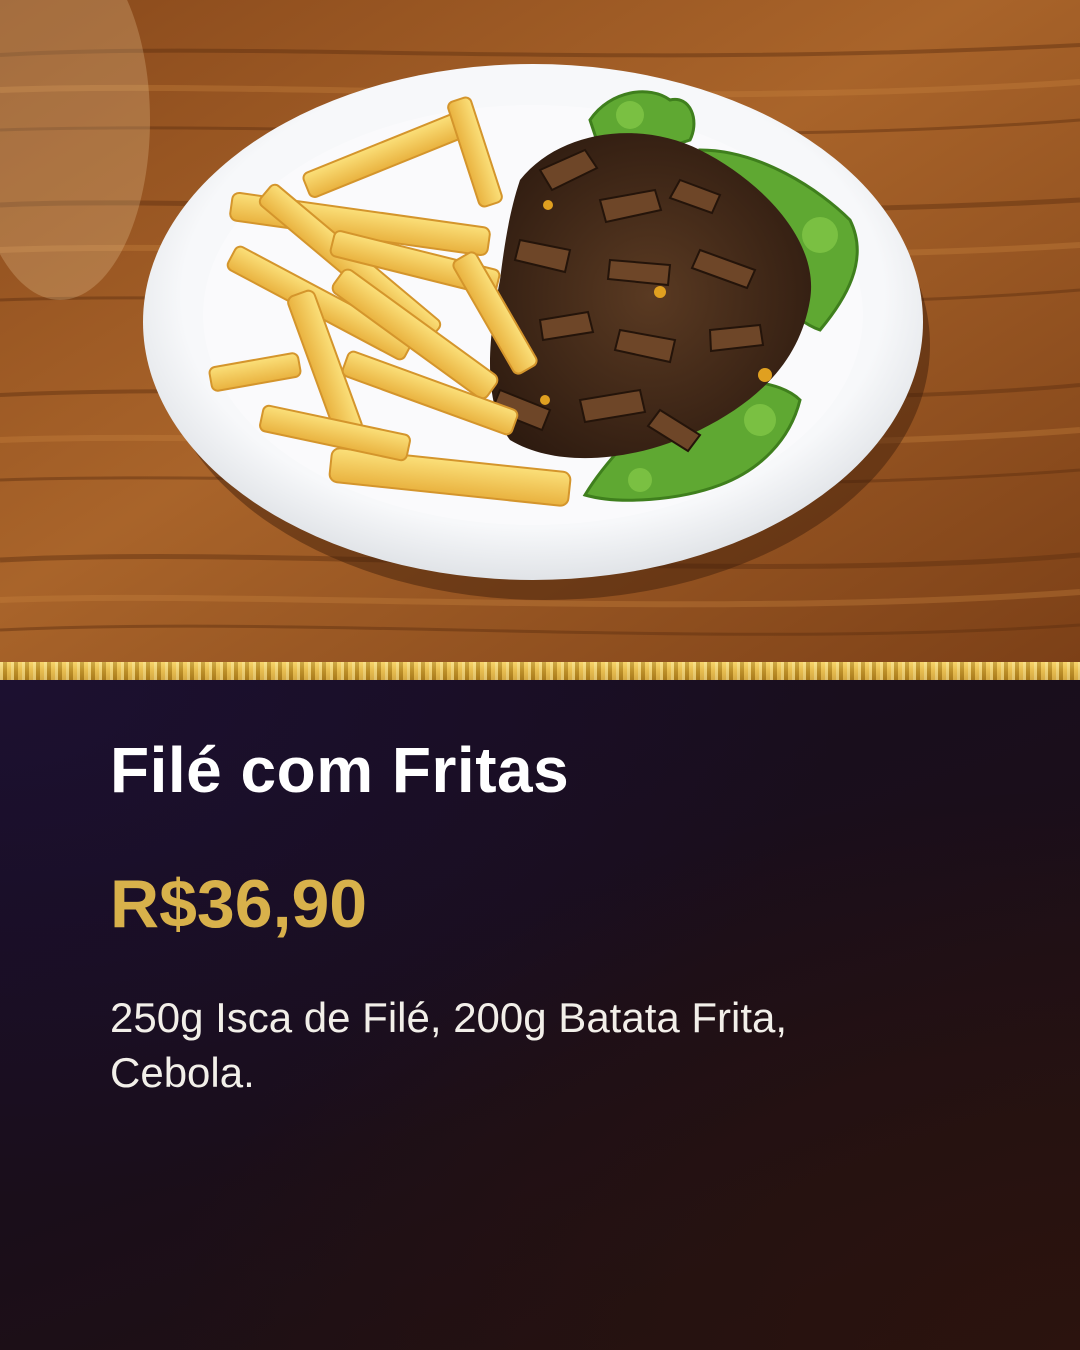 The image size is (1080, 1350). What do you see at coordinates (340, 770) in the screenshot?
I see `product-title: Filé com Fritas` at bounding box center [340, 770].